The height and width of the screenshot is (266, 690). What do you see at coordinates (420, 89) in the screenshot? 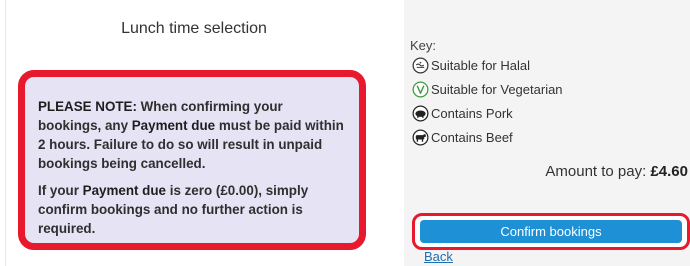
I see `vegetarian-icon` at bounding box center [420, 89].